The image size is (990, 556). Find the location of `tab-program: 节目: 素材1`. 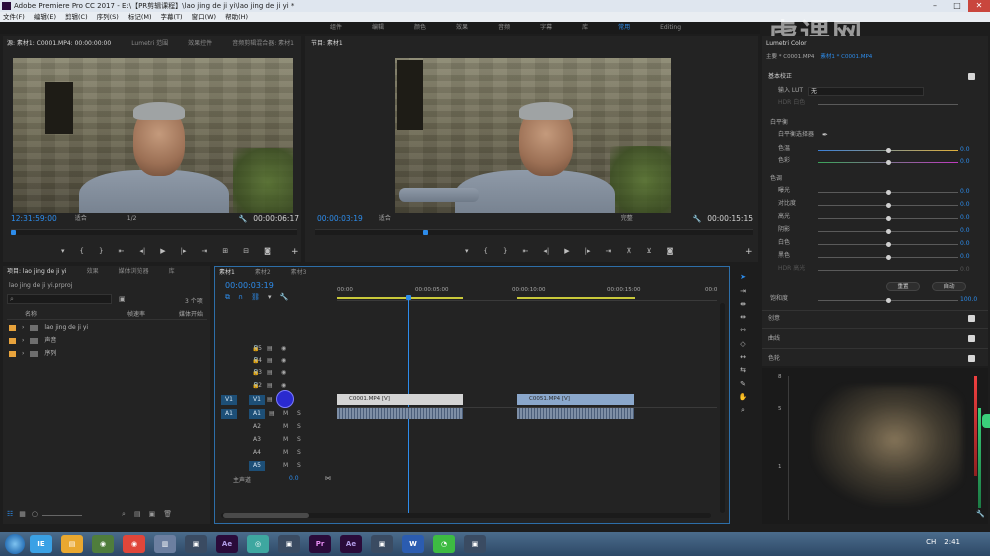

tab-program: 节目: 素材1 is located at coordinates (327, 44).